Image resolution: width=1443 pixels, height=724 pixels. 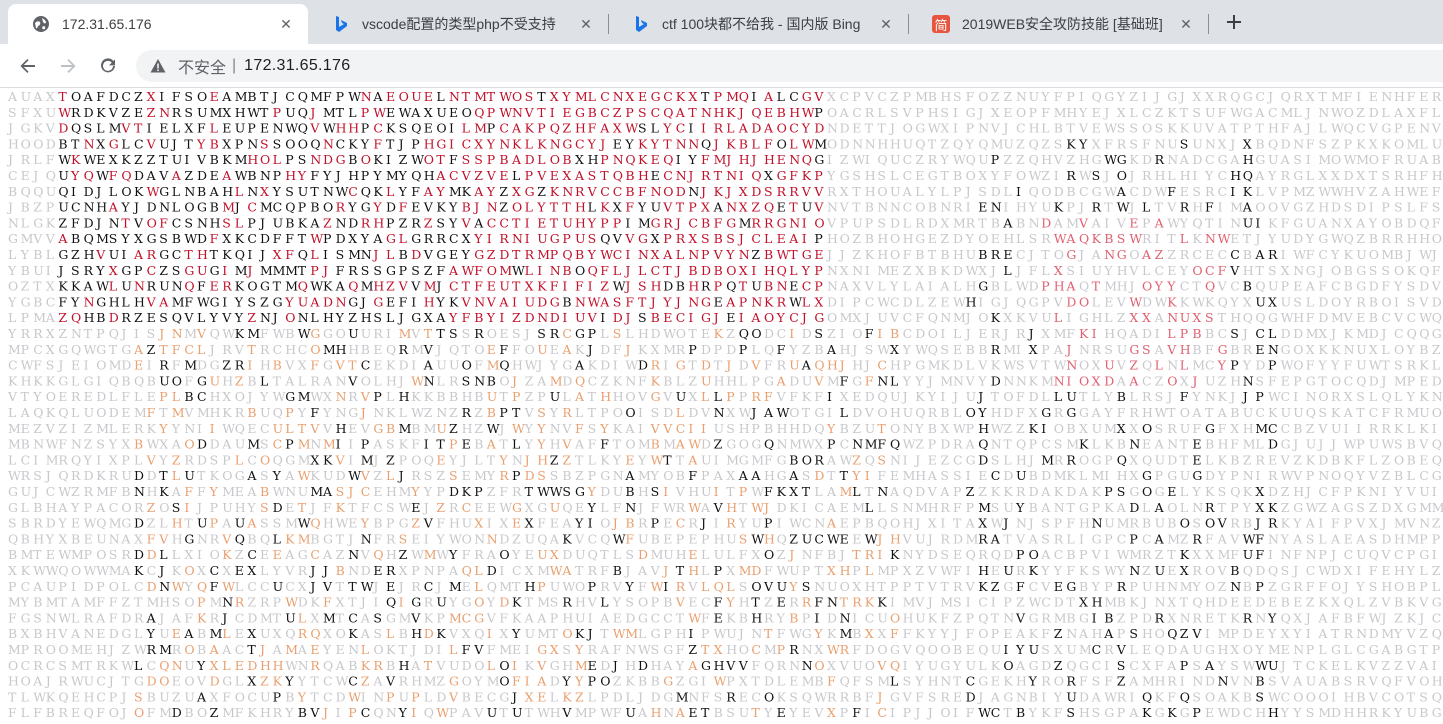 I want to click on art-letter: V, so click(x=1020, y=538).